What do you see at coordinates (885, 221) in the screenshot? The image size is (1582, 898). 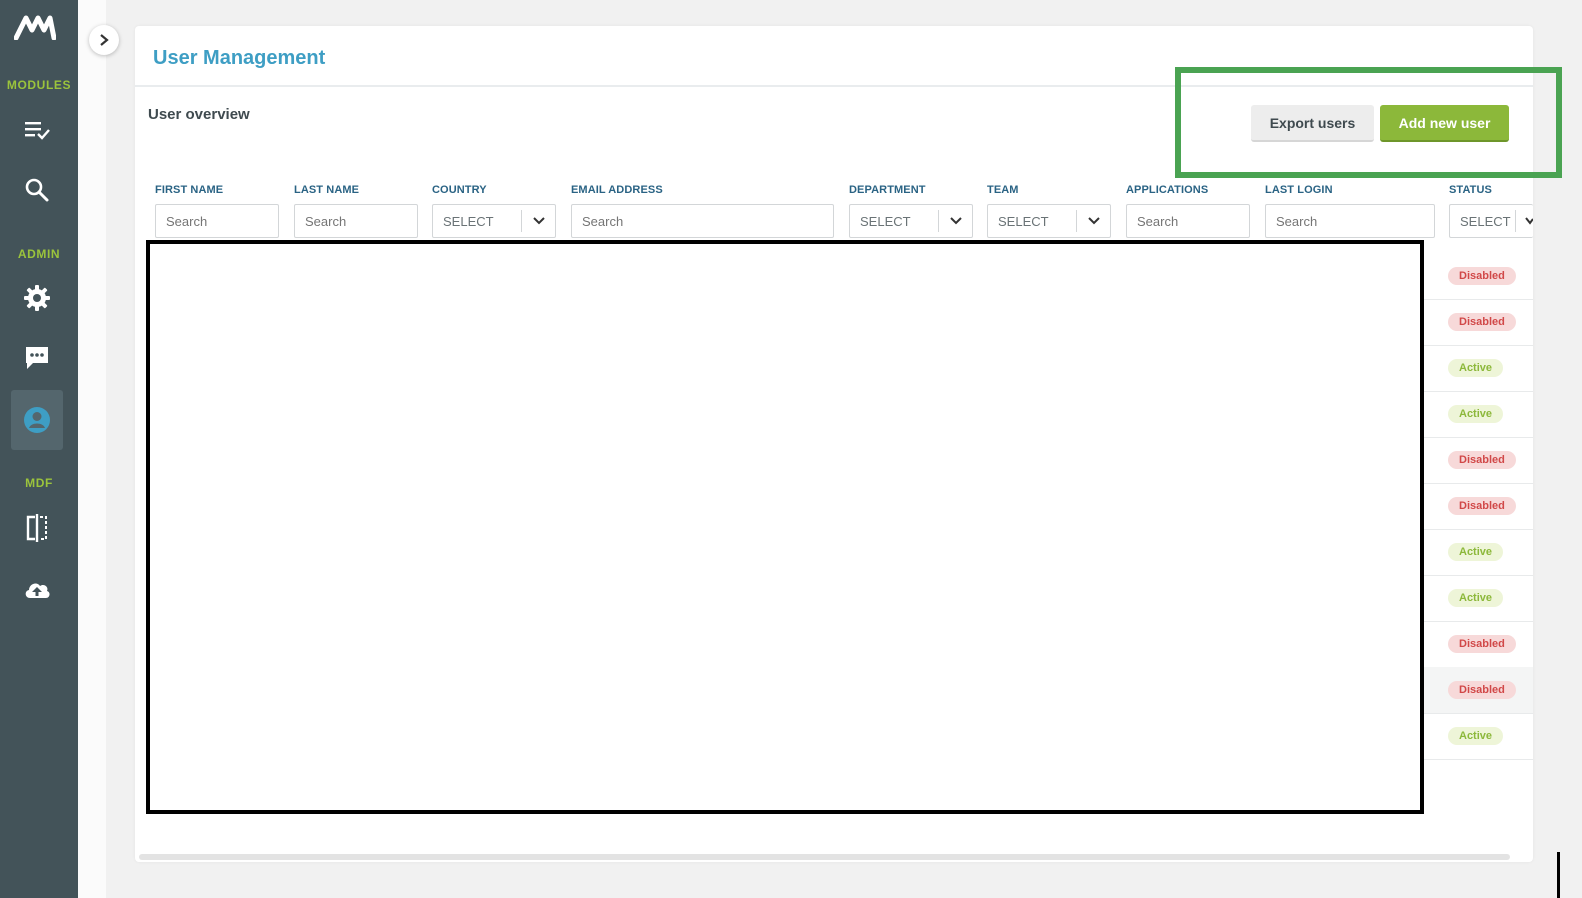 I see `department-select-value: SELECT` at bounding box center [885, 221].